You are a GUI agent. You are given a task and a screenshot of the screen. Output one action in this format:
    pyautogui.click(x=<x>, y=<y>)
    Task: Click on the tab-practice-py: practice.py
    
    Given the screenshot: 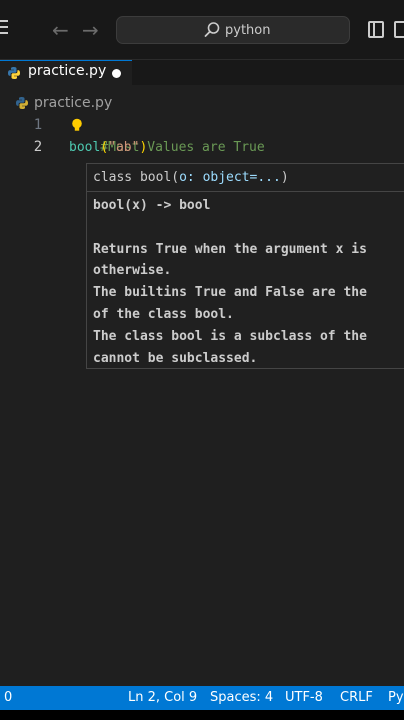 What is the action you would take?
    pyautogui.click(x=66, y=72)
    